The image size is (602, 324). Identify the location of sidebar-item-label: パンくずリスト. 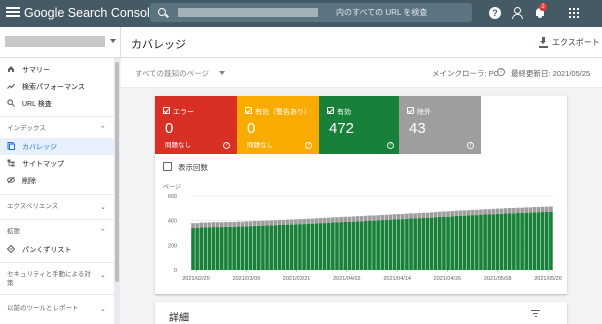
(47, 250).